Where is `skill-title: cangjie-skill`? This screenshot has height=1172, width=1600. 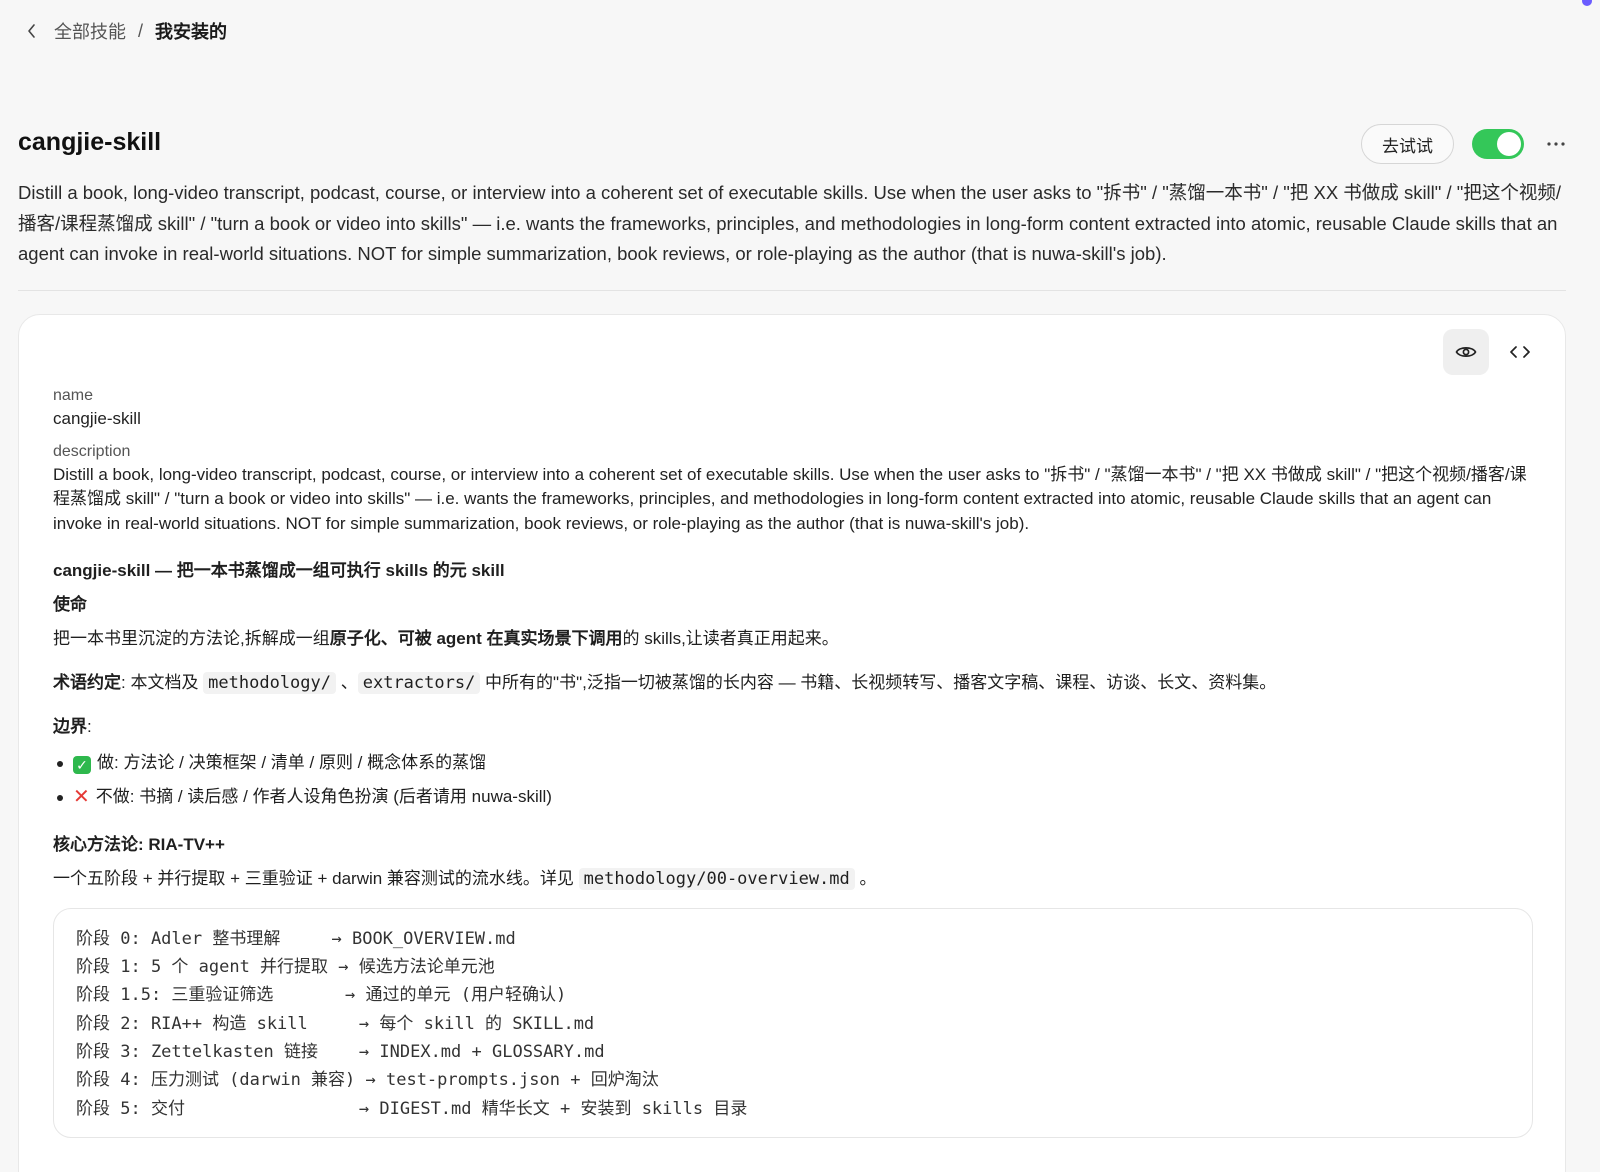
skill-title: cangjie-skill is located at coordinates (90, 142).